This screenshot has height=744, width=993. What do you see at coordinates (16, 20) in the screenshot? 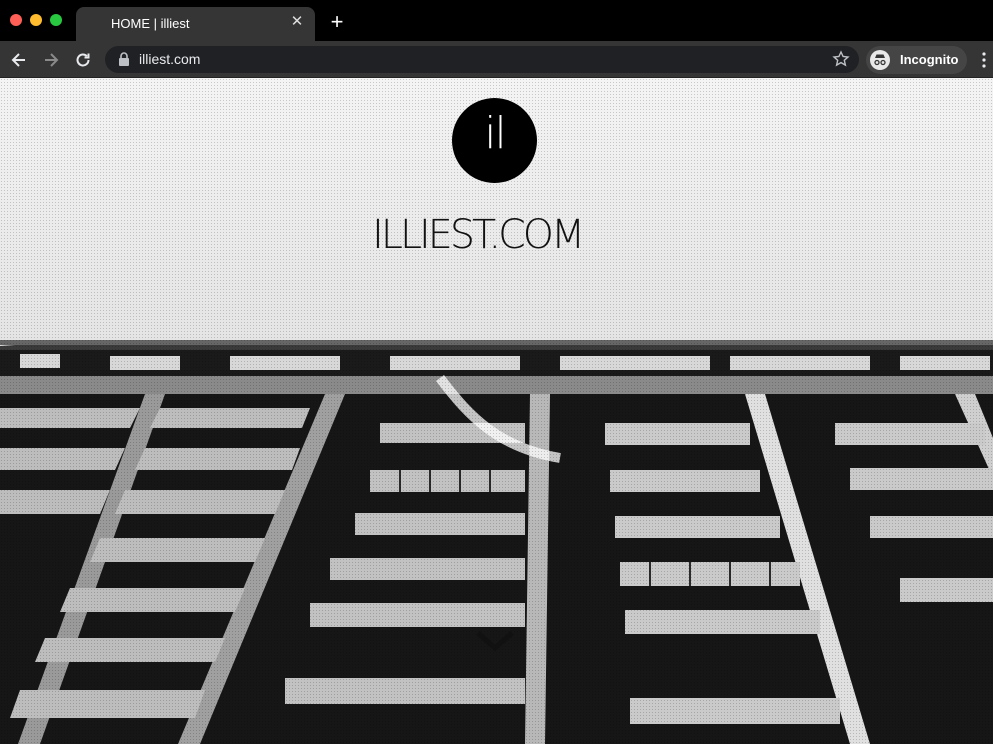
I see `close-window-button` at bounding box center [16, 20].